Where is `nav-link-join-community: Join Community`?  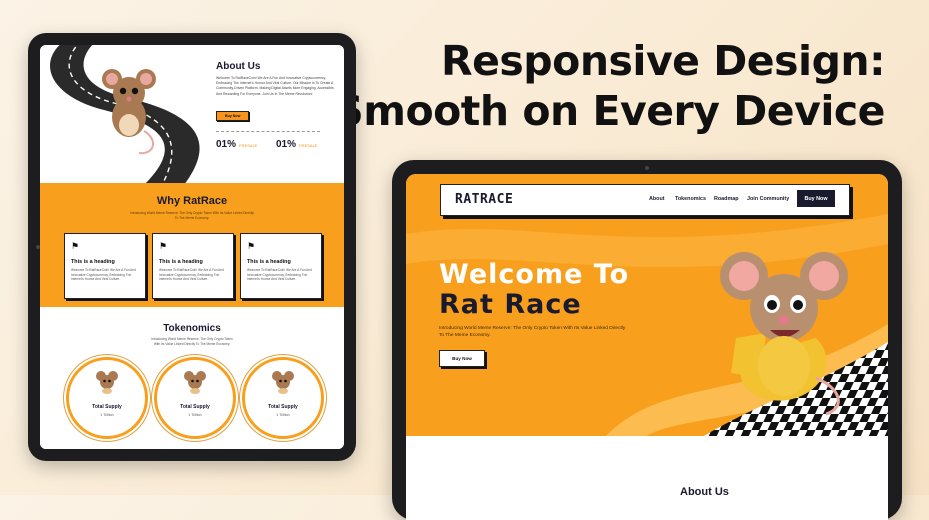 nav-link-join-community: Join Community is located at coordinates (768, 199).